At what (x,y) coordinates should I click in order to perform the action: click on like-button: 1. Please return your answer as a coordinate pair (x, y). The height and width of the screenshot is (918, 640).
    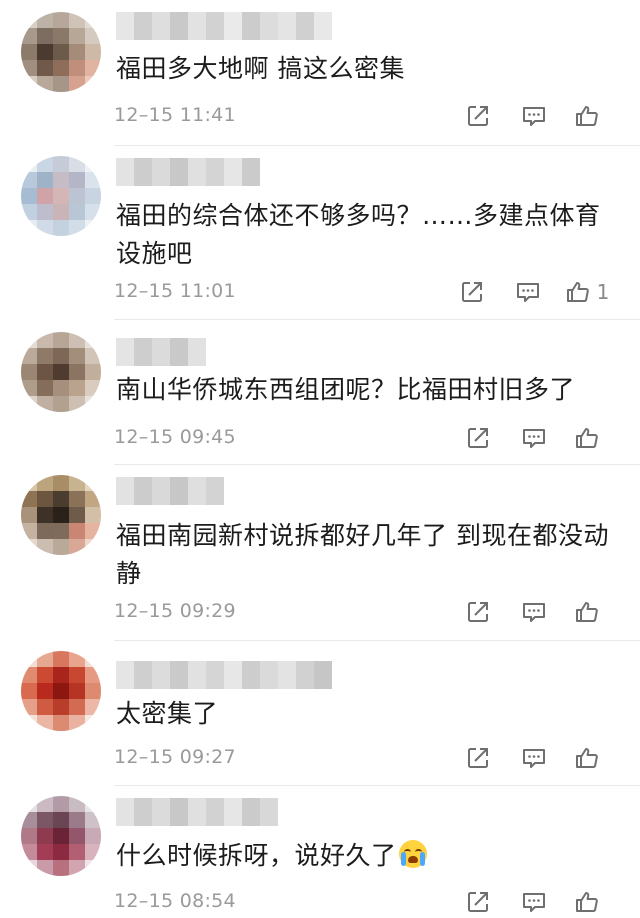
    Looking at the image, I should click on (587, 292).